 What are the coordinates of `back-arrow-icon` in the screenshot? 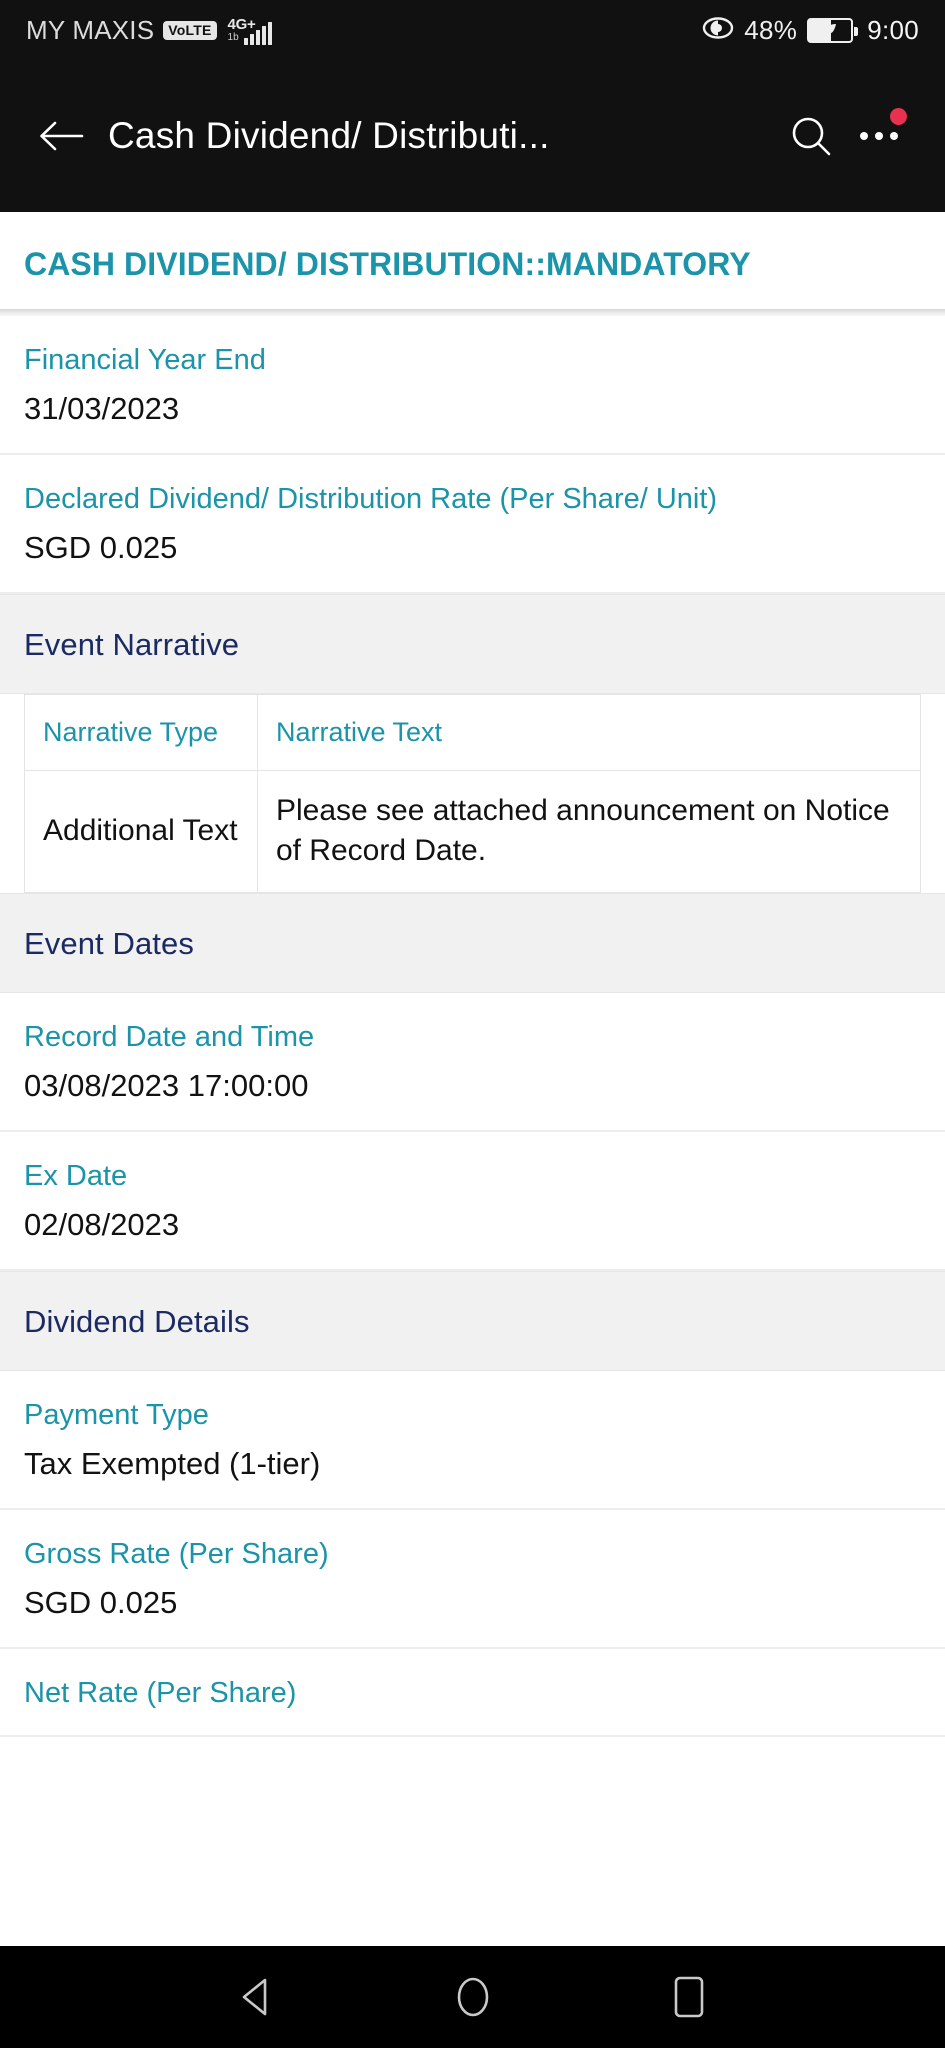 It's located at (61, 136).